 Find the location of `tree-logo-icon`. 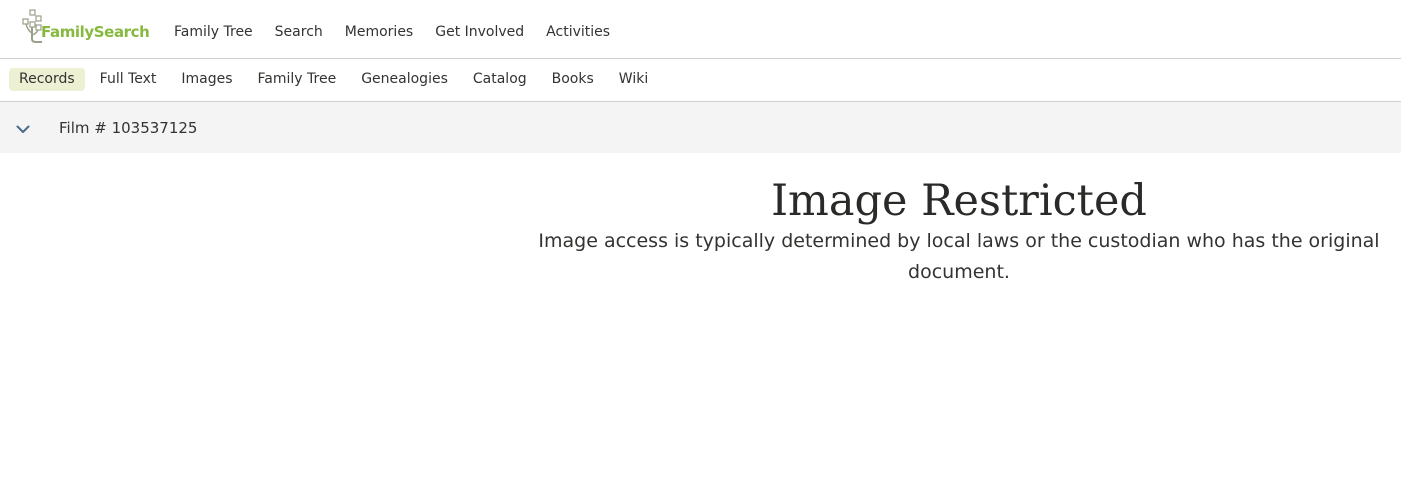

tree-logo-icon is located at coordinates (32, 26).